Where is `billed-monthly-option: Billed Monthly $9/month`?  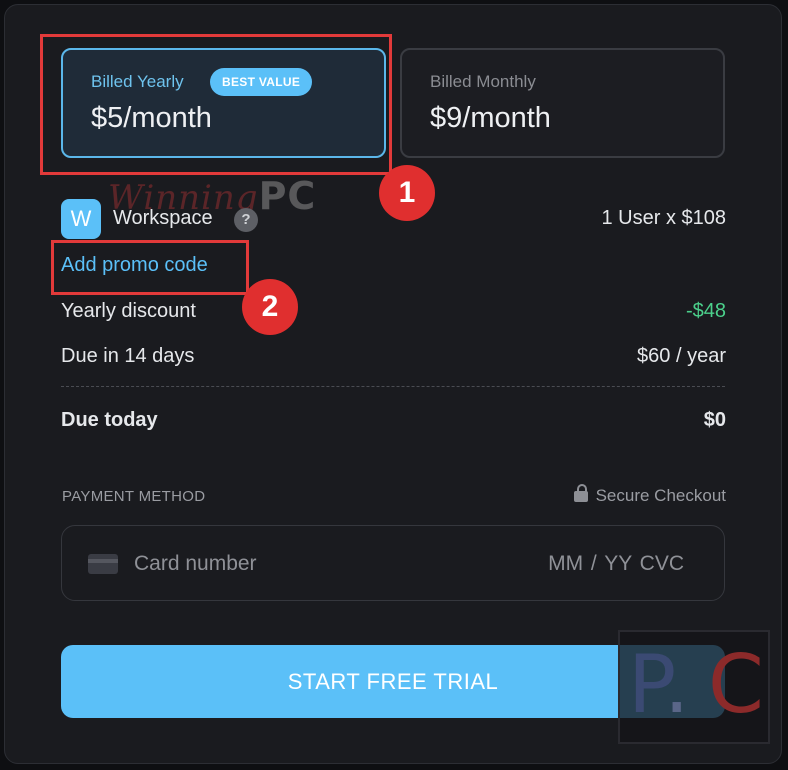 billed-monthly-option: Billed Monthly $9/month is located at coordinates (562, 103).